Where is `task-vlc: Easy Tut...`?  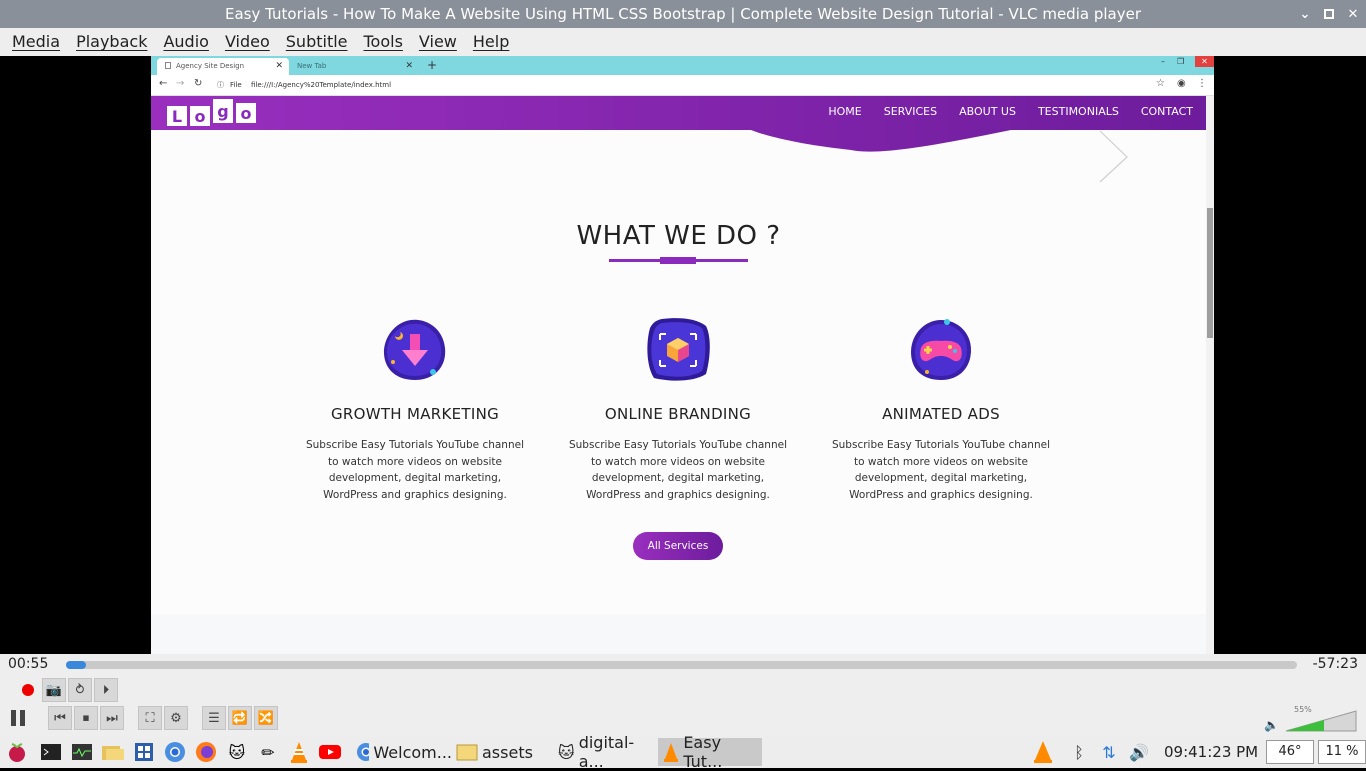
task-vlc: Easy Tut... is located at coordinates (710, 752).